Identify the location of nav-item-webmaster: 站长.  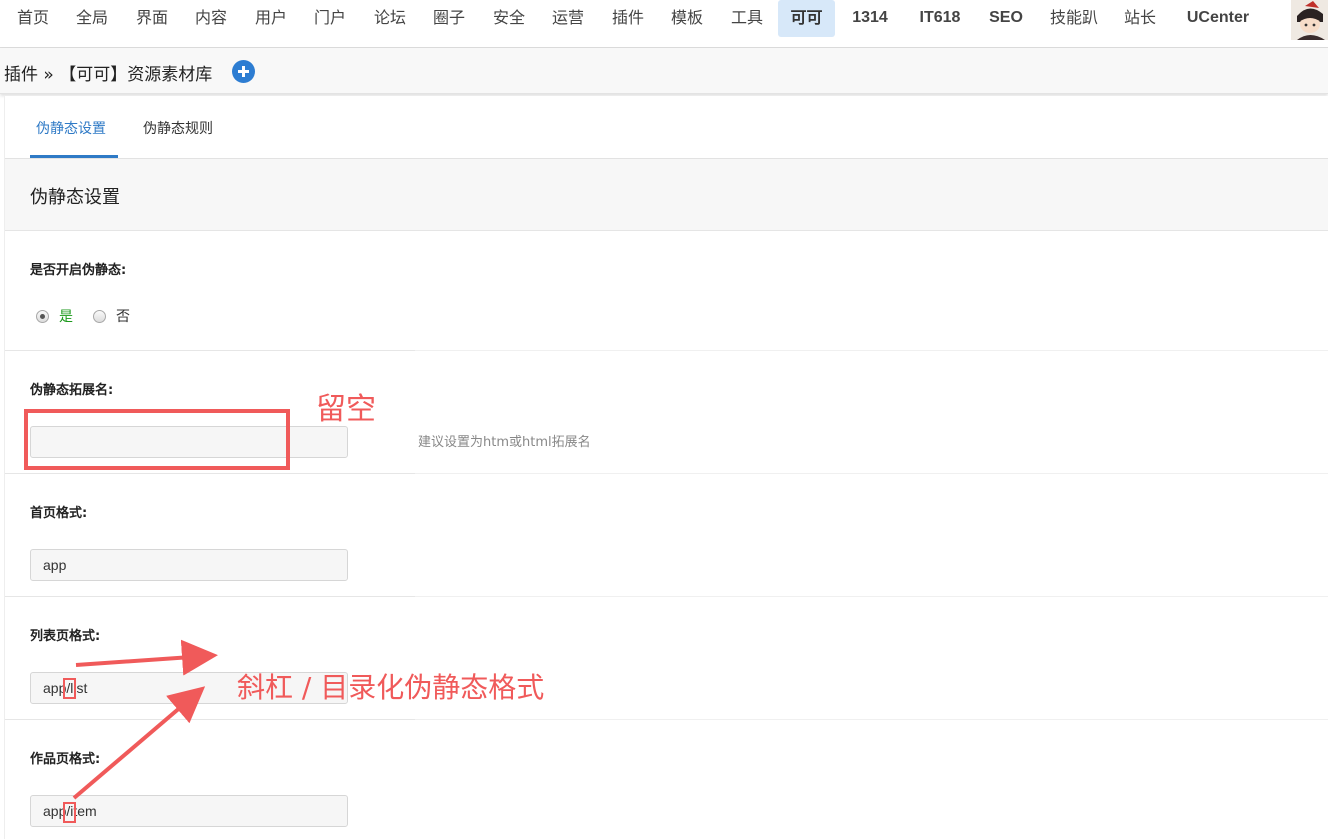
(1140, 18).